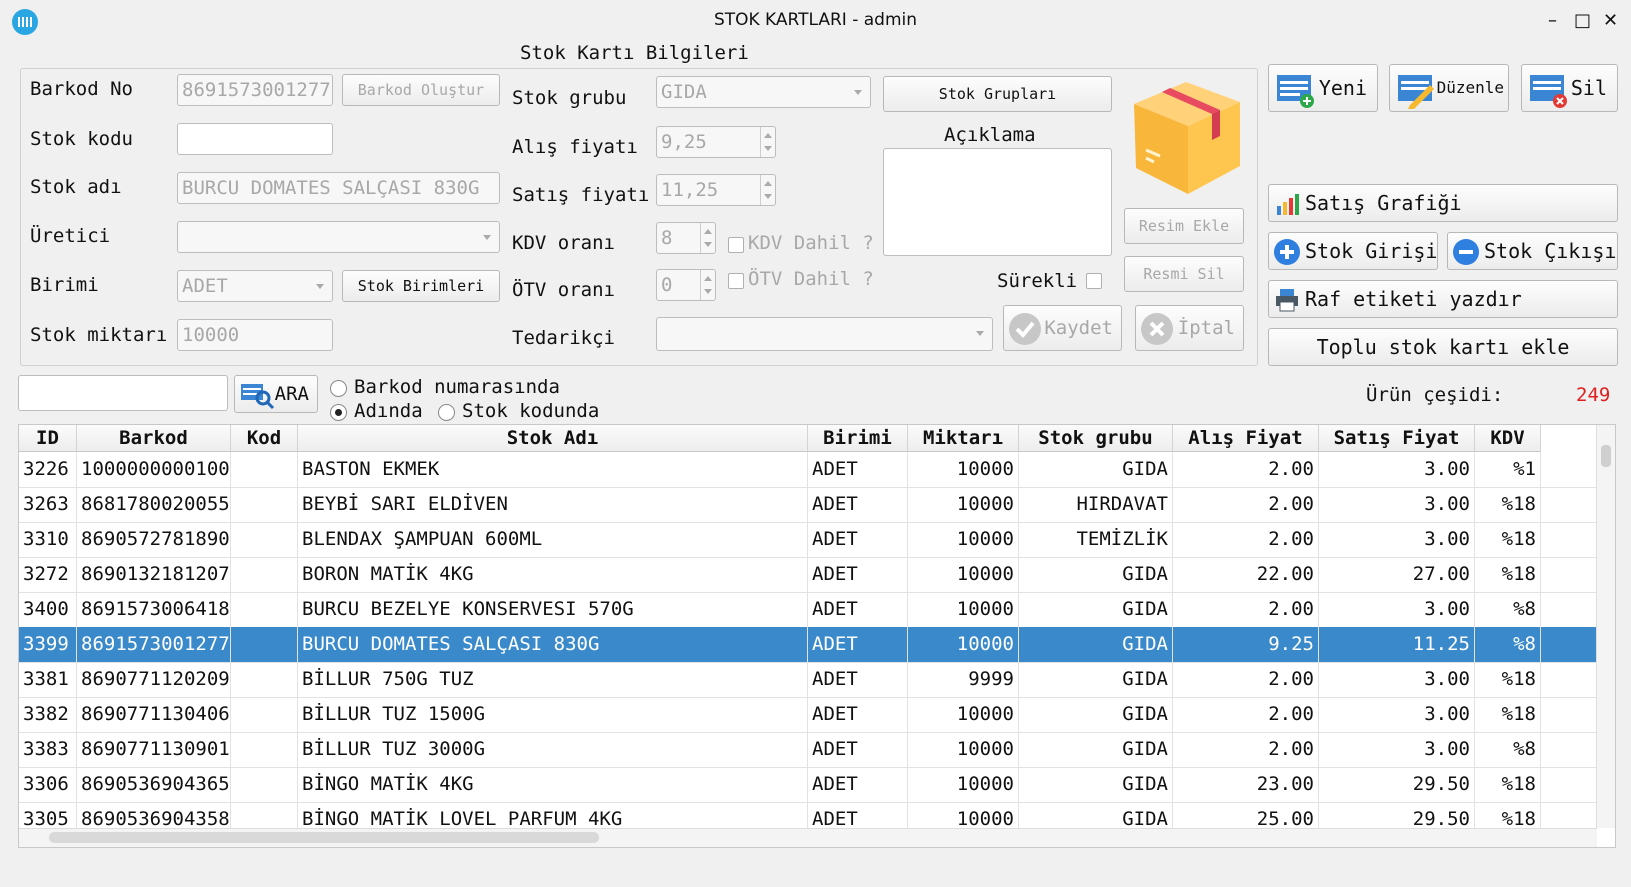  I want to click on stok-cikisi-button: Stok Çıkışı, so click(1532, 251).